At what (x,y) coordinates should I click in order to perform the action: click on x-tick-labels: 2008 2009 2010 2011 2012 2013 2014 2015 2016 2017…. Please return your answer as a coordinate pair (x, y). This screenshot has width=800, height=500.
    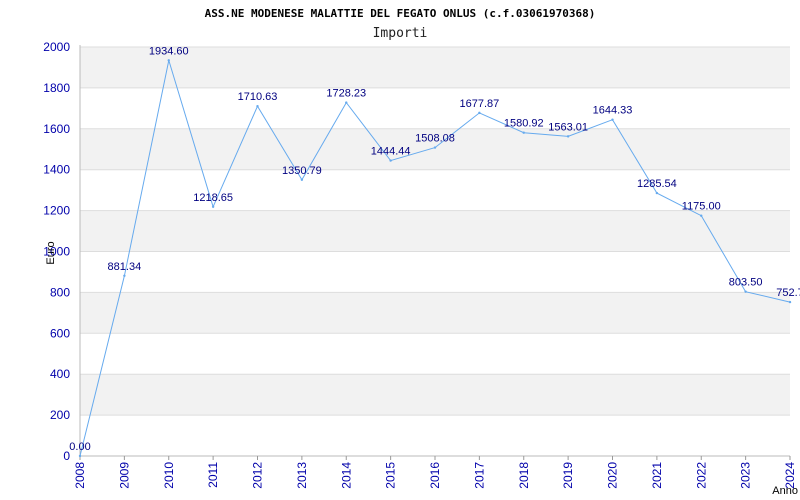
    Looking at the image, I should click on (435, 472).